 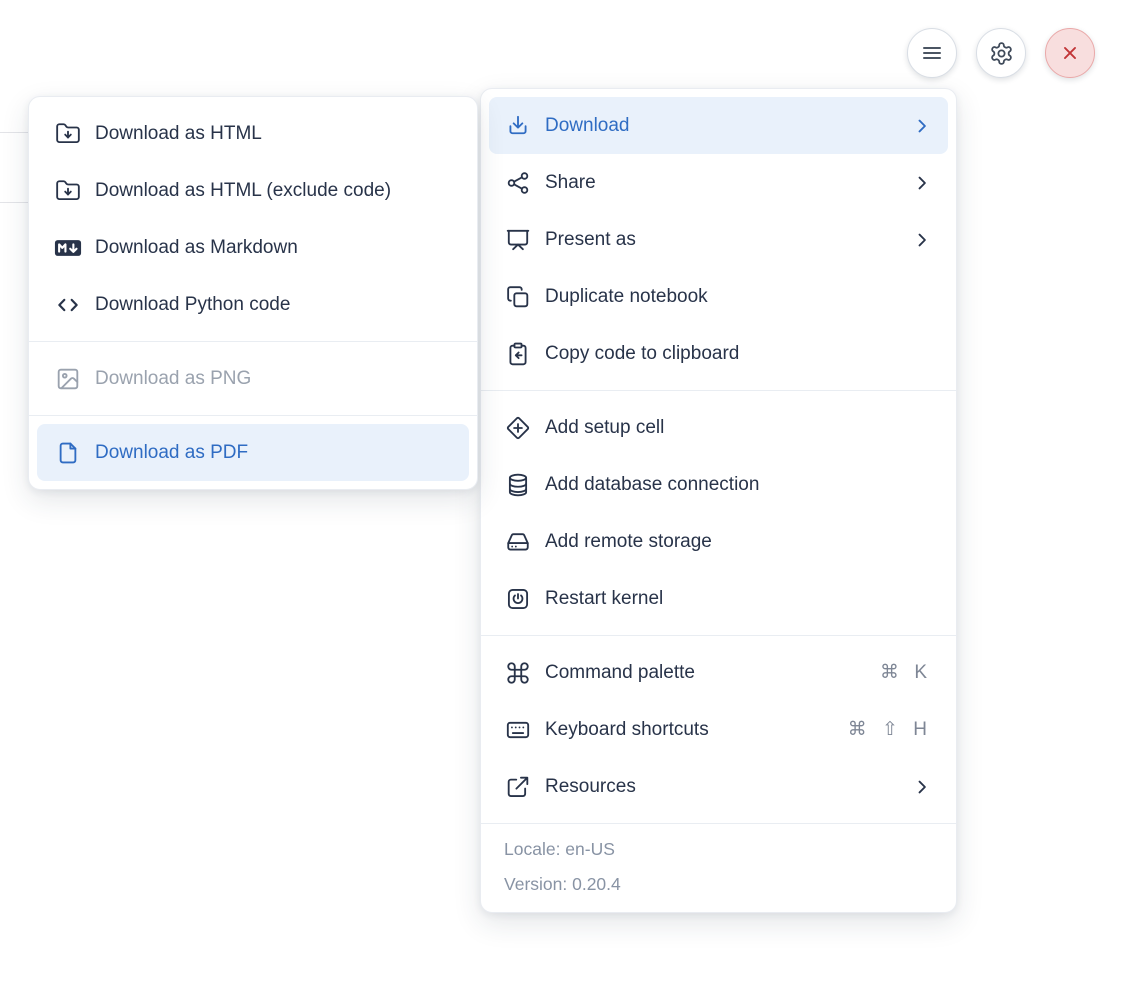 I want to click on shortcut-hint: ⌘ K, so click(x=906, y=672).